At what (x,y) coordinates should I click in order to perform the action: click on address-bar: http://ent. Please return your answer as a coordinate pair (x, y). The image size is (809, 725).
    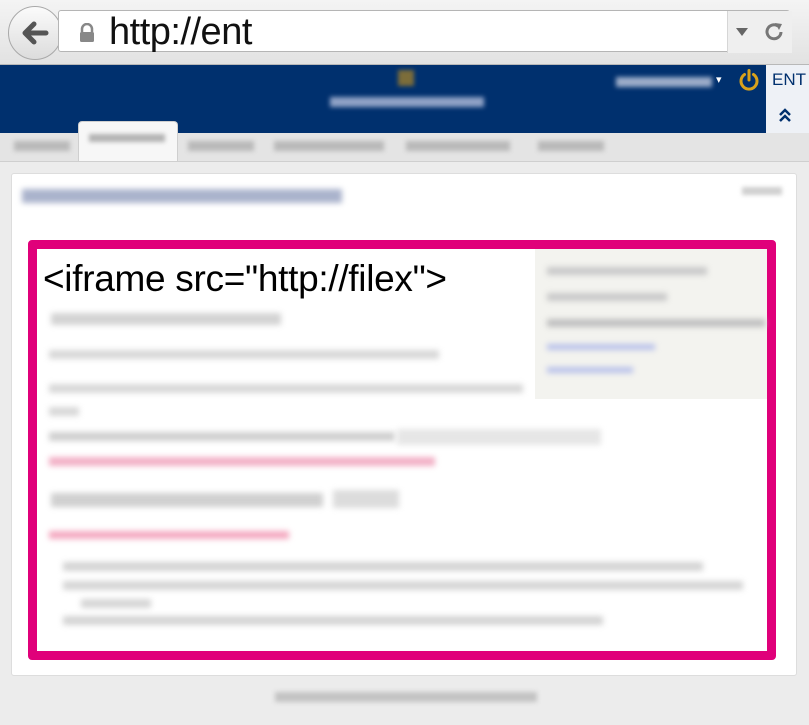
    Looking at the image, I should click on (425, 31).